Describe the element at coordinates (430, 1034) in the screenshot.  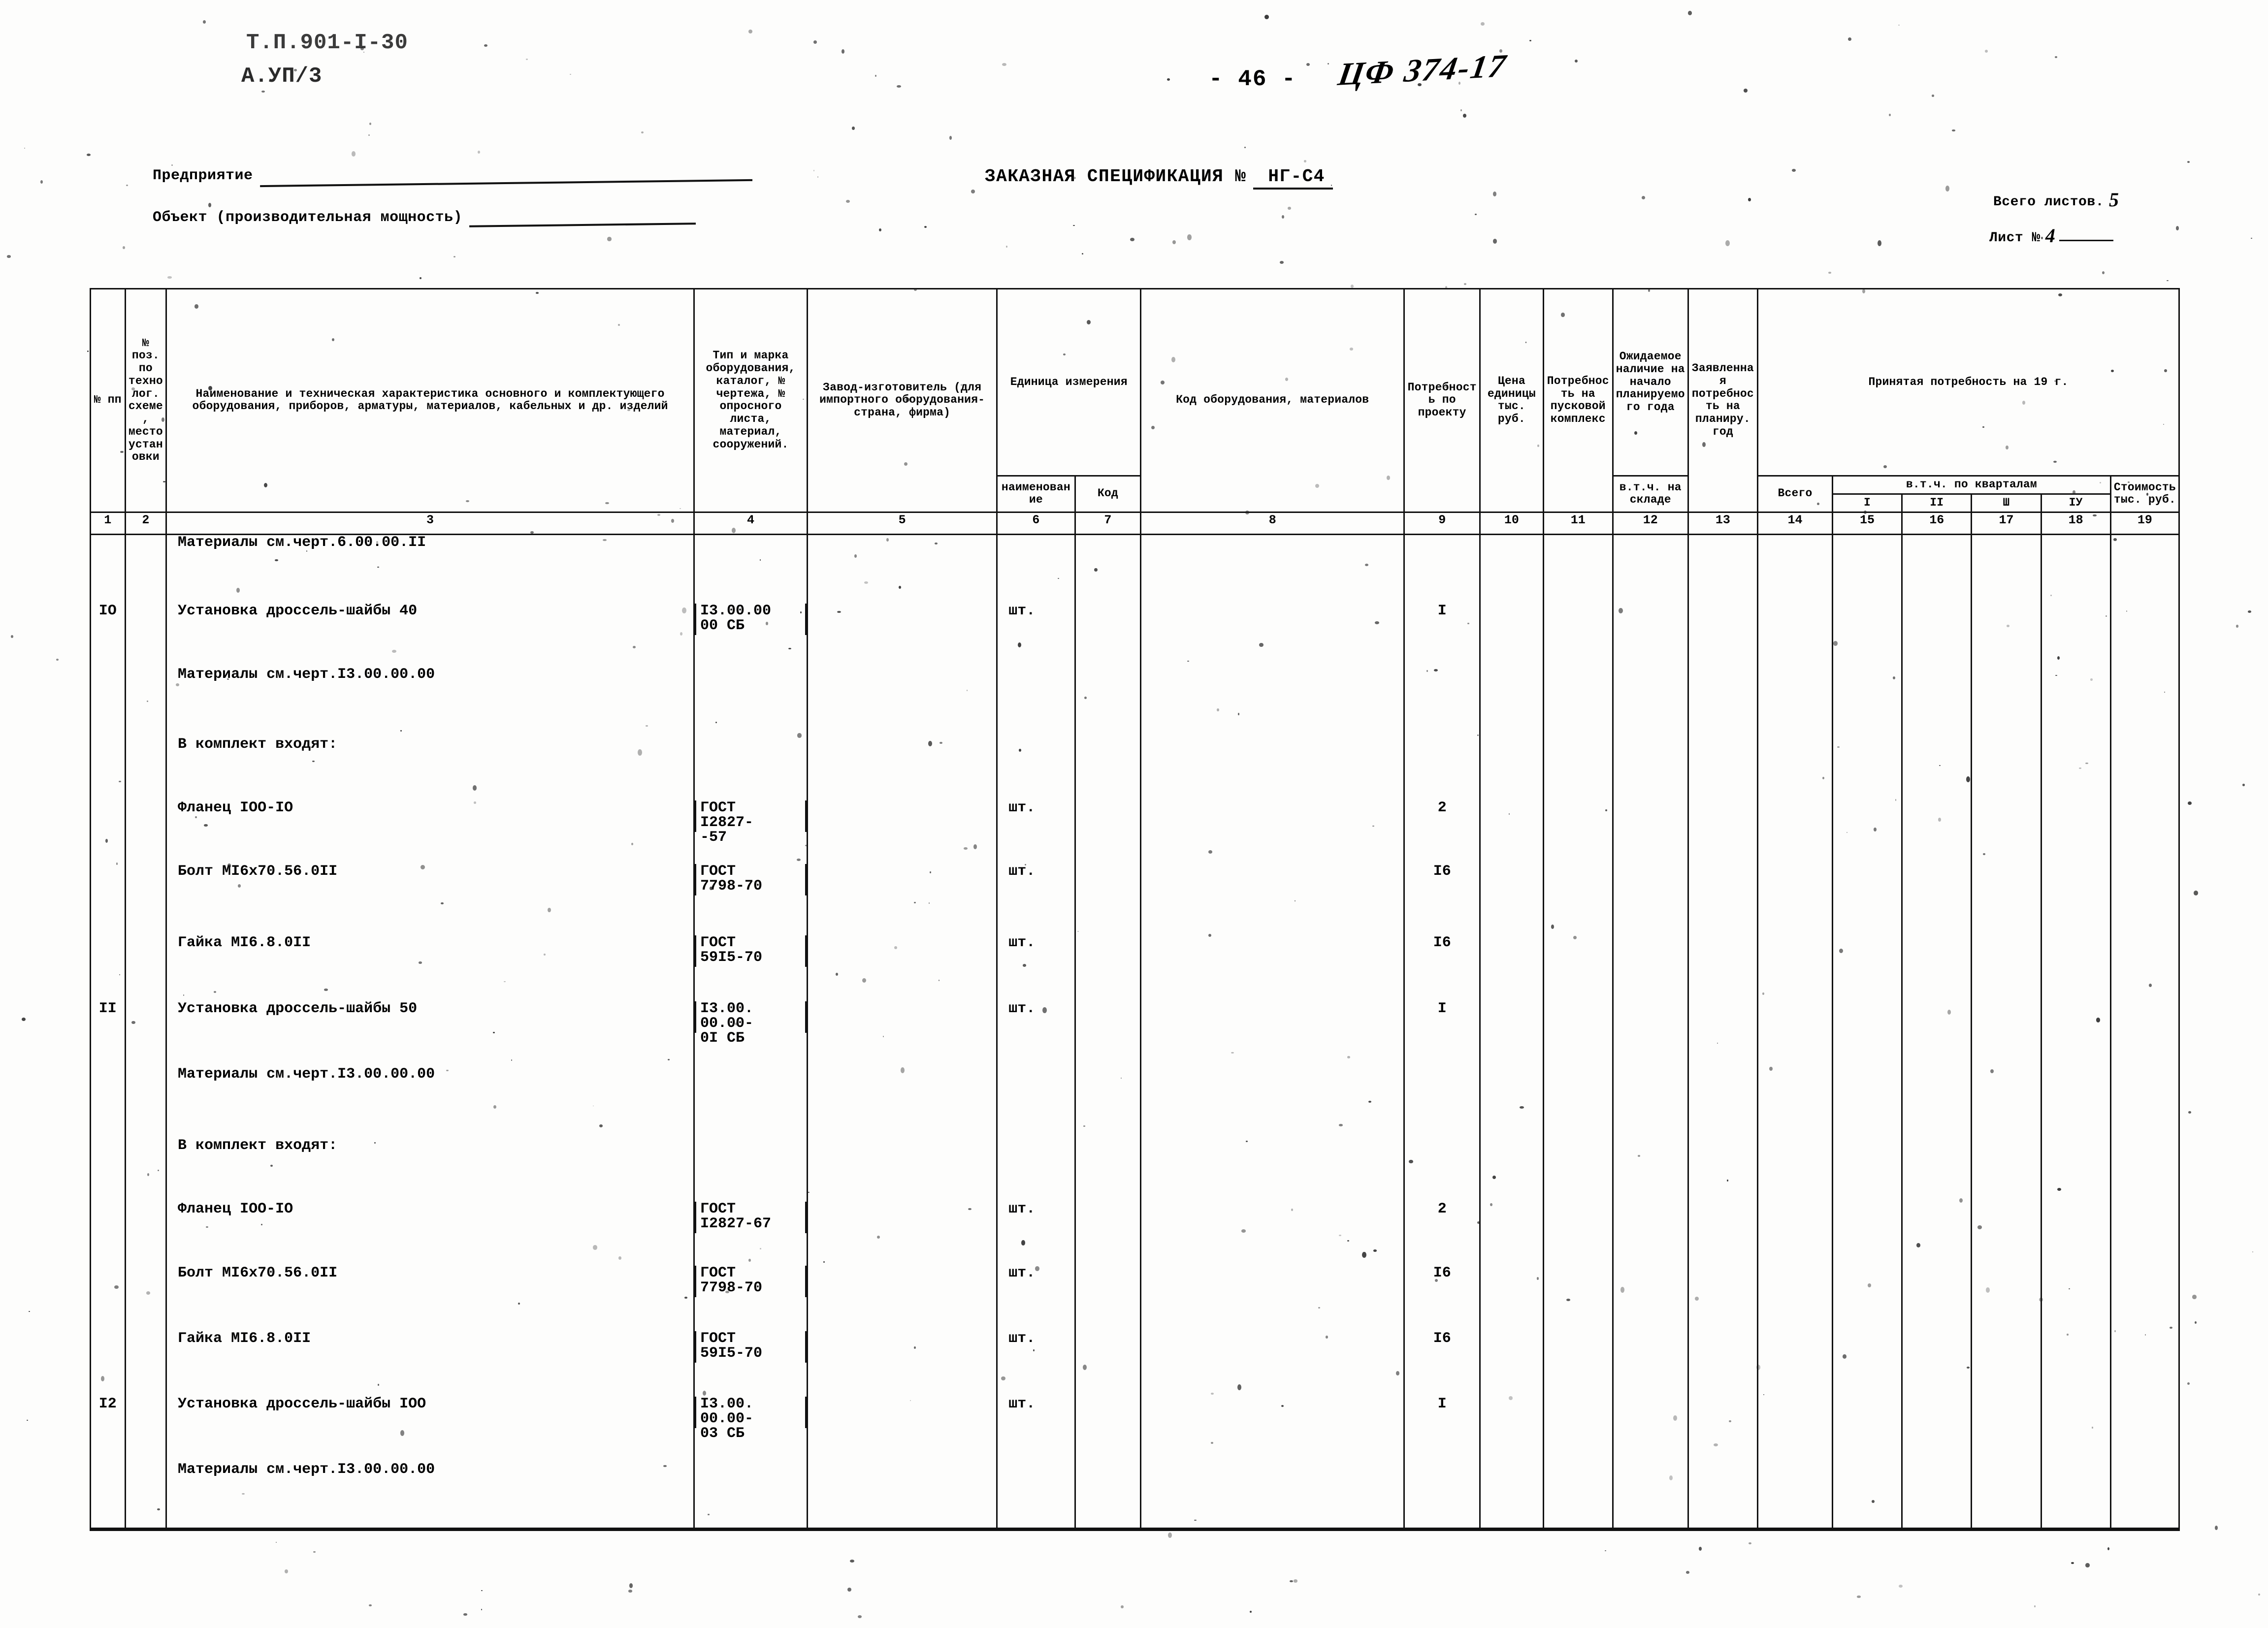
I see `cell-designation: Установка дроссель-шайбы 50` at that location.